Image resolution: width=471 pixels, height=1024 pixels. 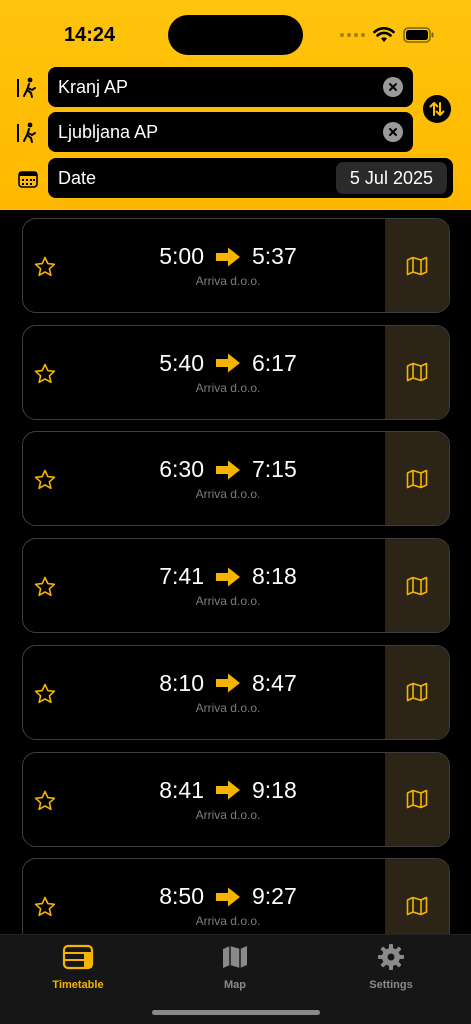 What do you see at coordinates (90, 35) in the screenshot?
I see `status-time: 14:24` at bounding box center [90, 35].